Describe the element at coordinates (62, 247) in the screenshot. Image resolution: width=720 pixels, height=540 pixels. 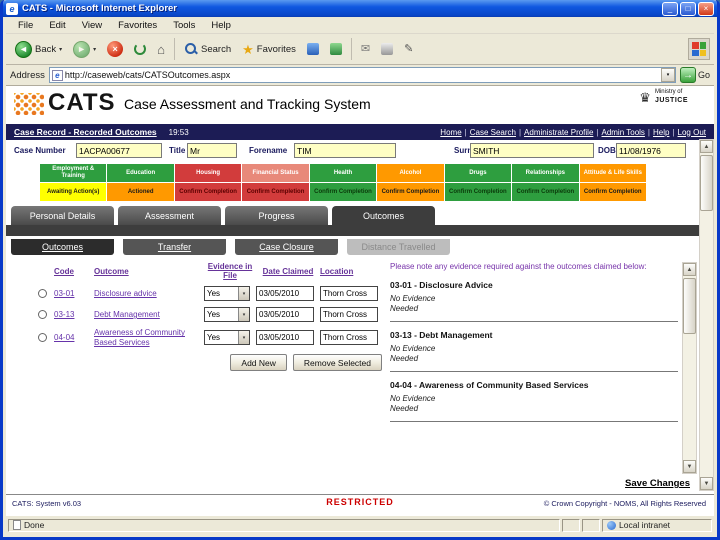
I see `subtab-outcomes: Outcomes` at that location.